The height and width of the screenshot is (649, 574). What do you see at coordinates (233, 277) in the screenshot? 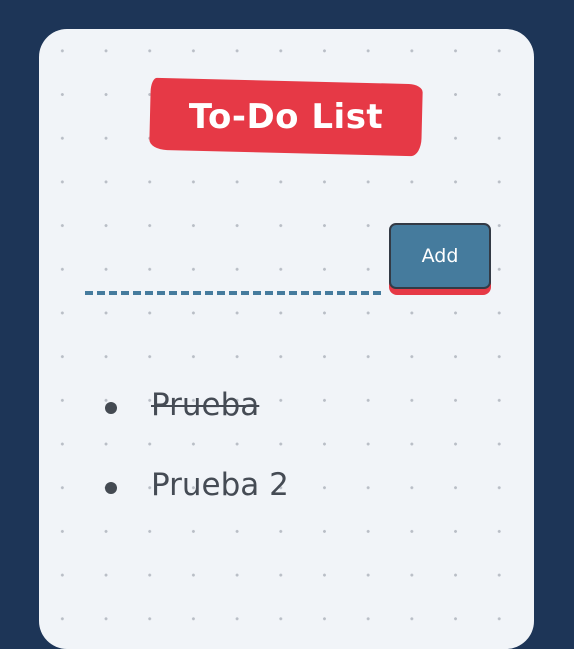
I see `task-input` at bounding box center [233, 277].